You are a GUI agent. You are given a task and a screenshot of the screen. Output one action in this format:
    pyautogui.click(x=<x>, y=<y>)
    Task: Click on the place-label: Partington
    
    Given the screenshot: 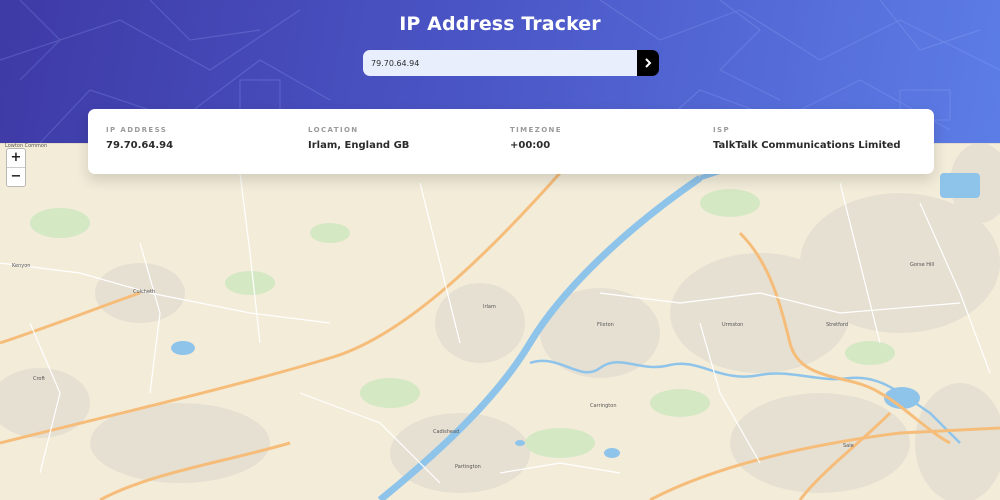 What is the action you would take?
    pyautogui.click(x=468, y=467)
    